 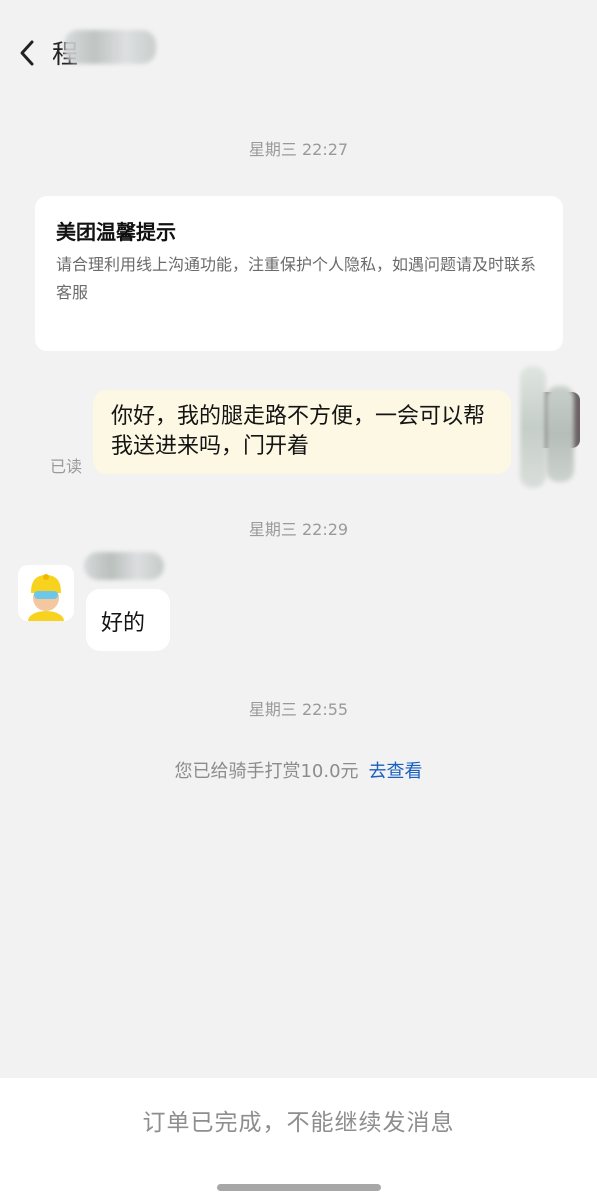 I want to click on reward-notice: 您已给骑手打赏10.0元 去查看, so click(x=298, y=770).